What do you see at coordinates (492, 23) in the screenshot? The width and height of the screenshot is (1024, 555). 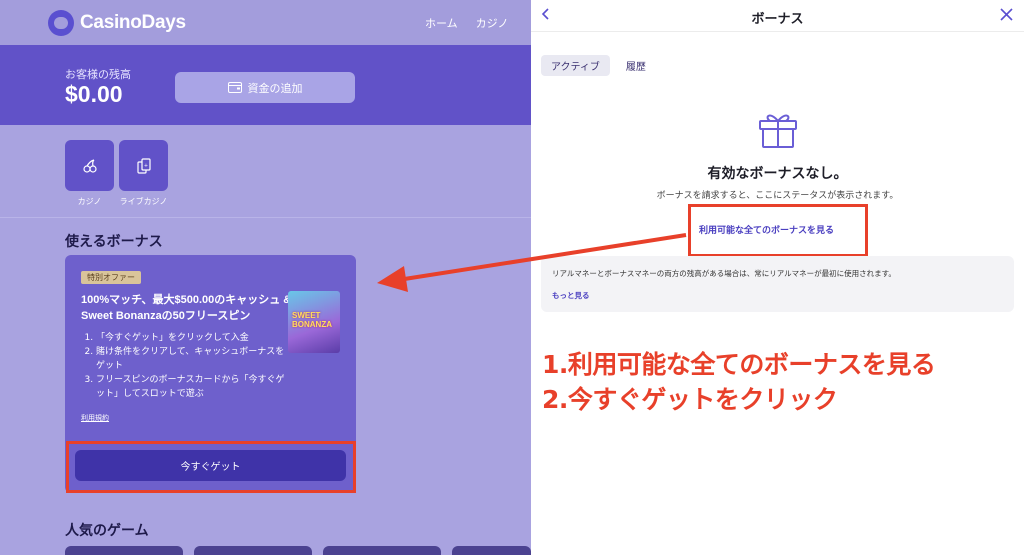 I see `nav-item-casino: カジノ` at bounding box center [492, 23].